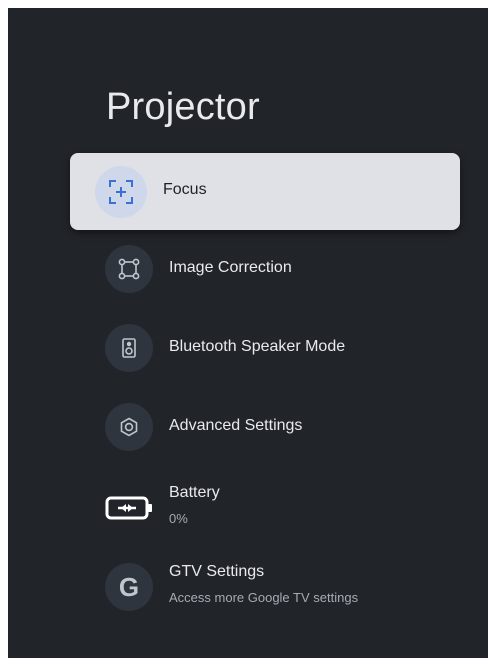  Describe the element at coordinates (121, 191) in the screenshot. I see `focus-icon` at that location.